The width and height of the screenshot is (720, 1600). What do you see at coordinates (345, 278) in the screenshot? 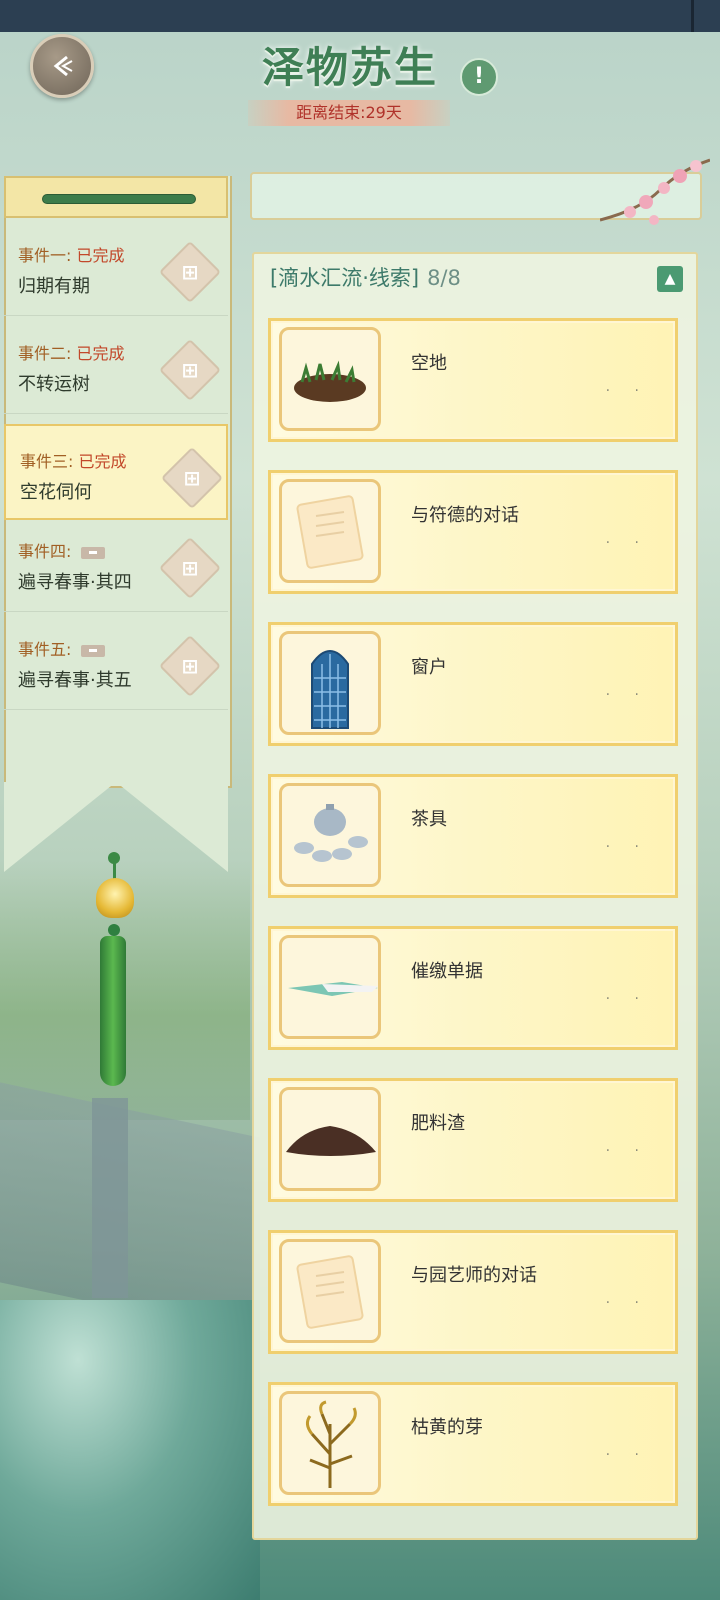
I see `clue-title-text: [滴水汇流·线索]` at bounding box center [345, 278].